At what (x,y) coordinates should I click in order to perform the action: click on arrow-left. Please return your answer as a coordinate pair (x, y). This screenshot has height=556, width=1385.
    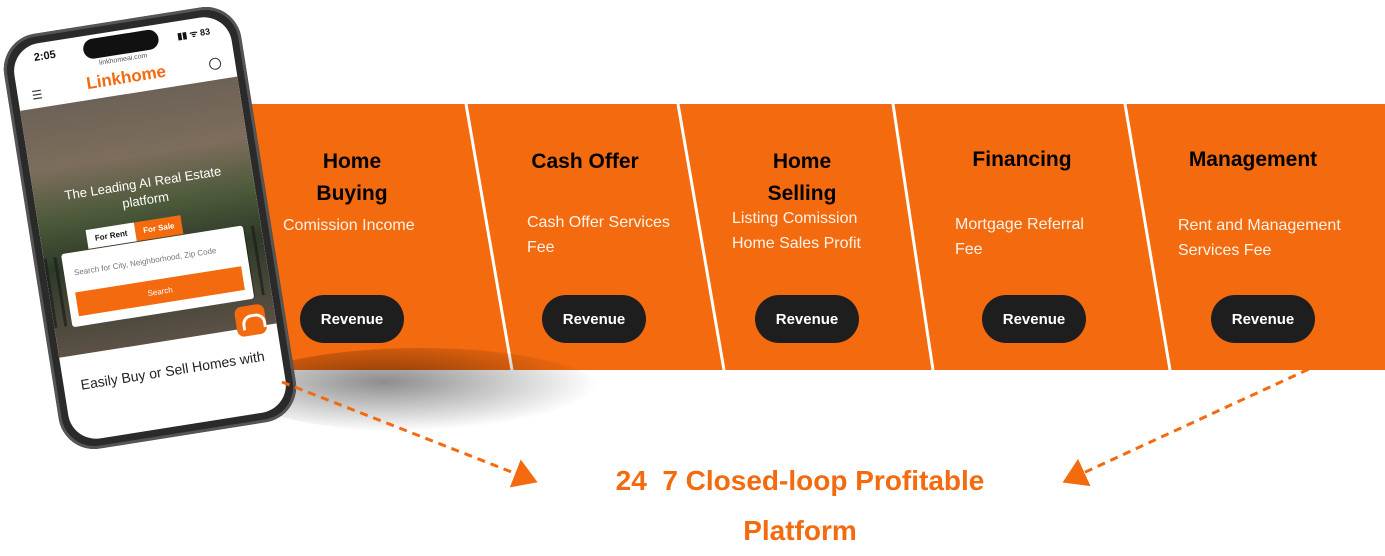
    Looking at the image, I should click on (409, 434).